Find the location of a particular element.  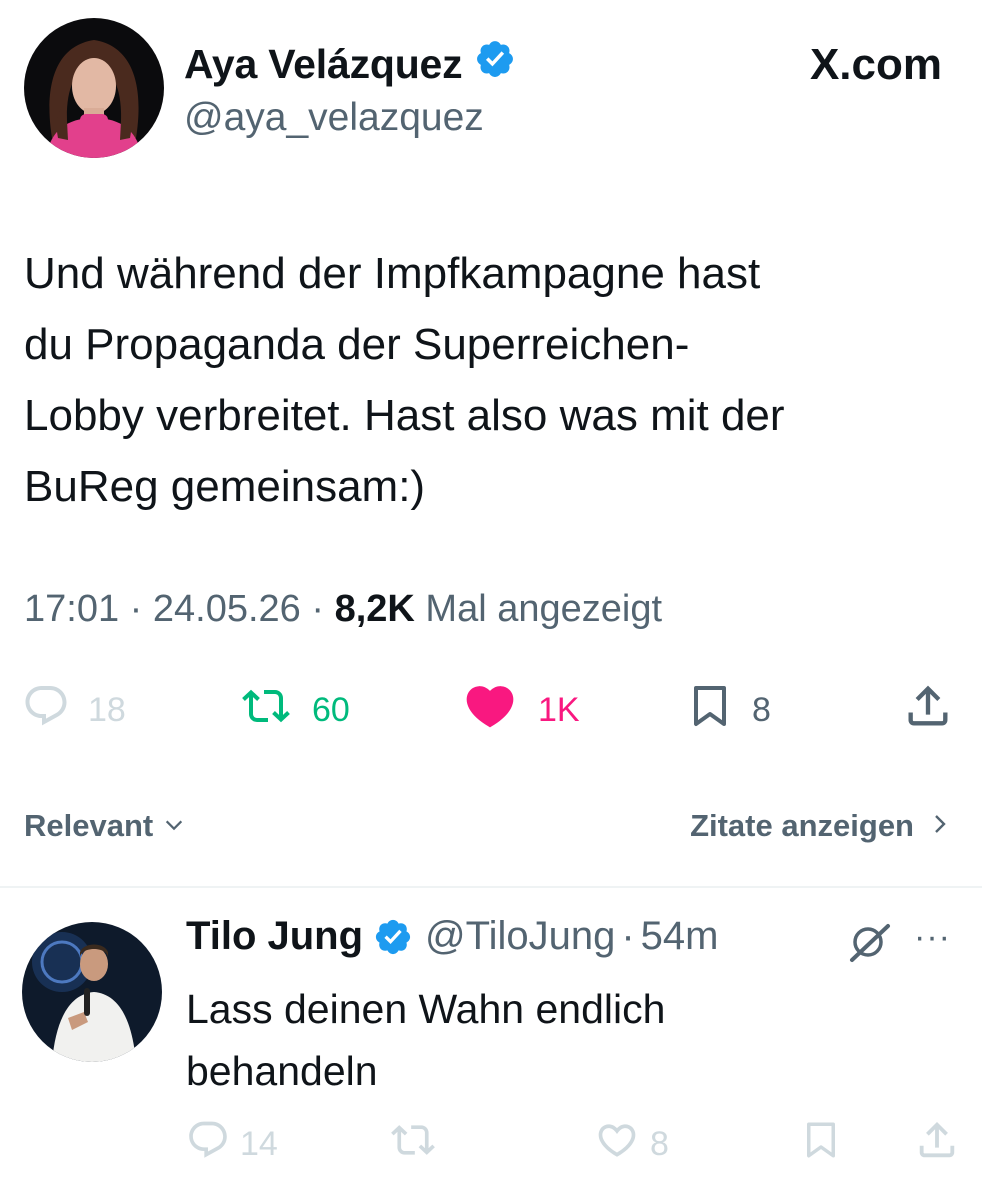

bookmark-count: 8 is located at coordinates (761, 709).